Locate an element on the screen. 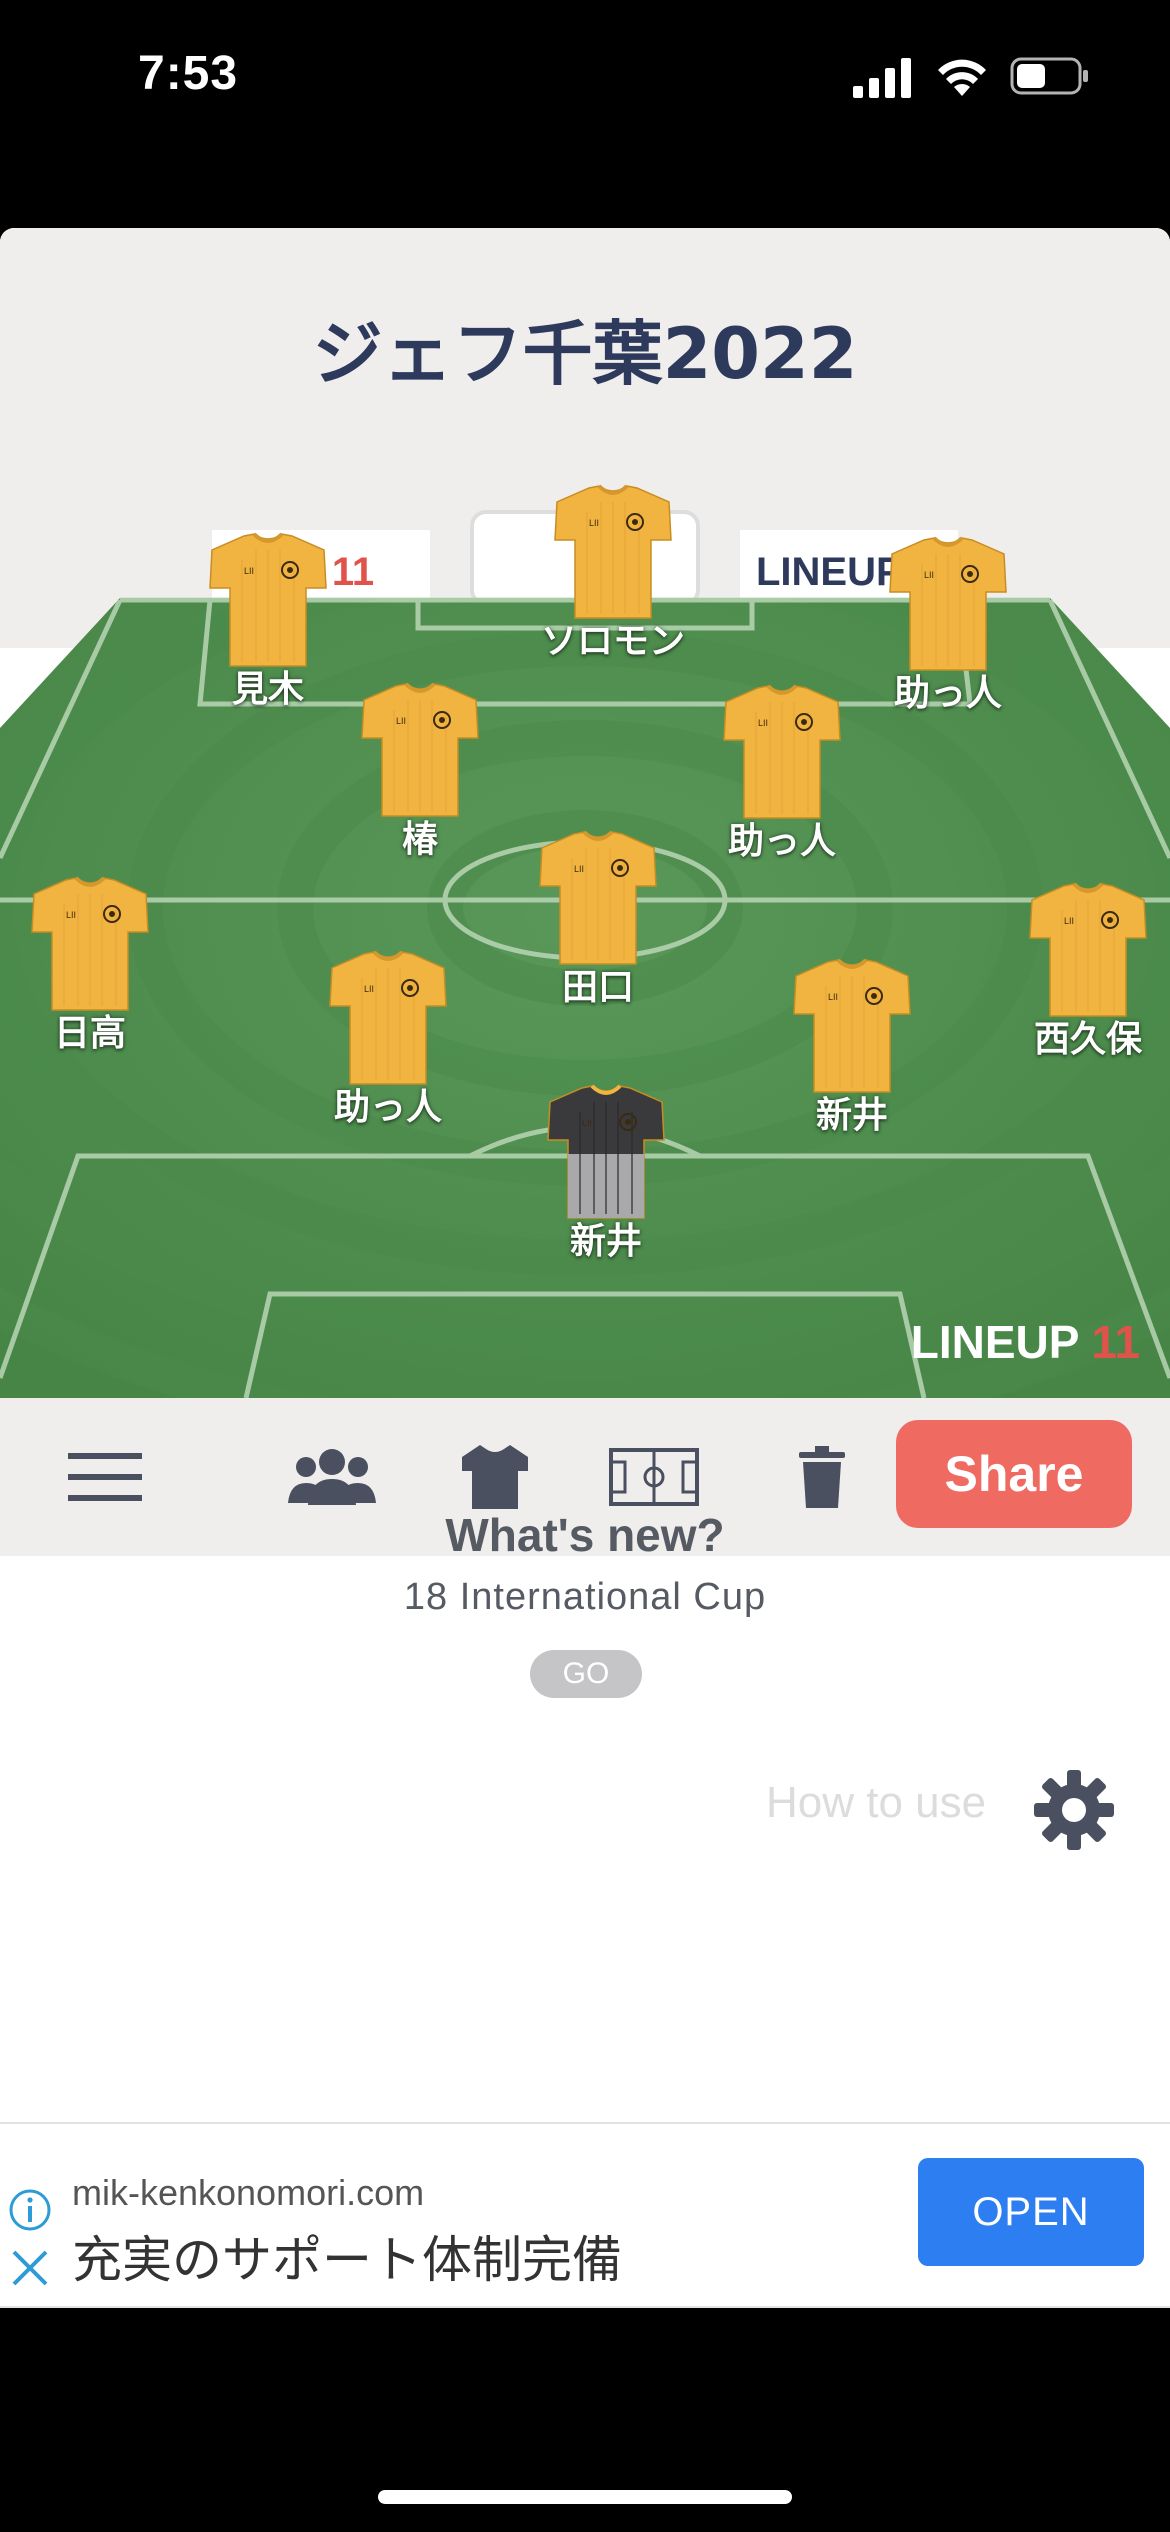 This screenshot has width=1170, height=2532. outfield-player: LII ソロモン is located at coordinates (613, 573).